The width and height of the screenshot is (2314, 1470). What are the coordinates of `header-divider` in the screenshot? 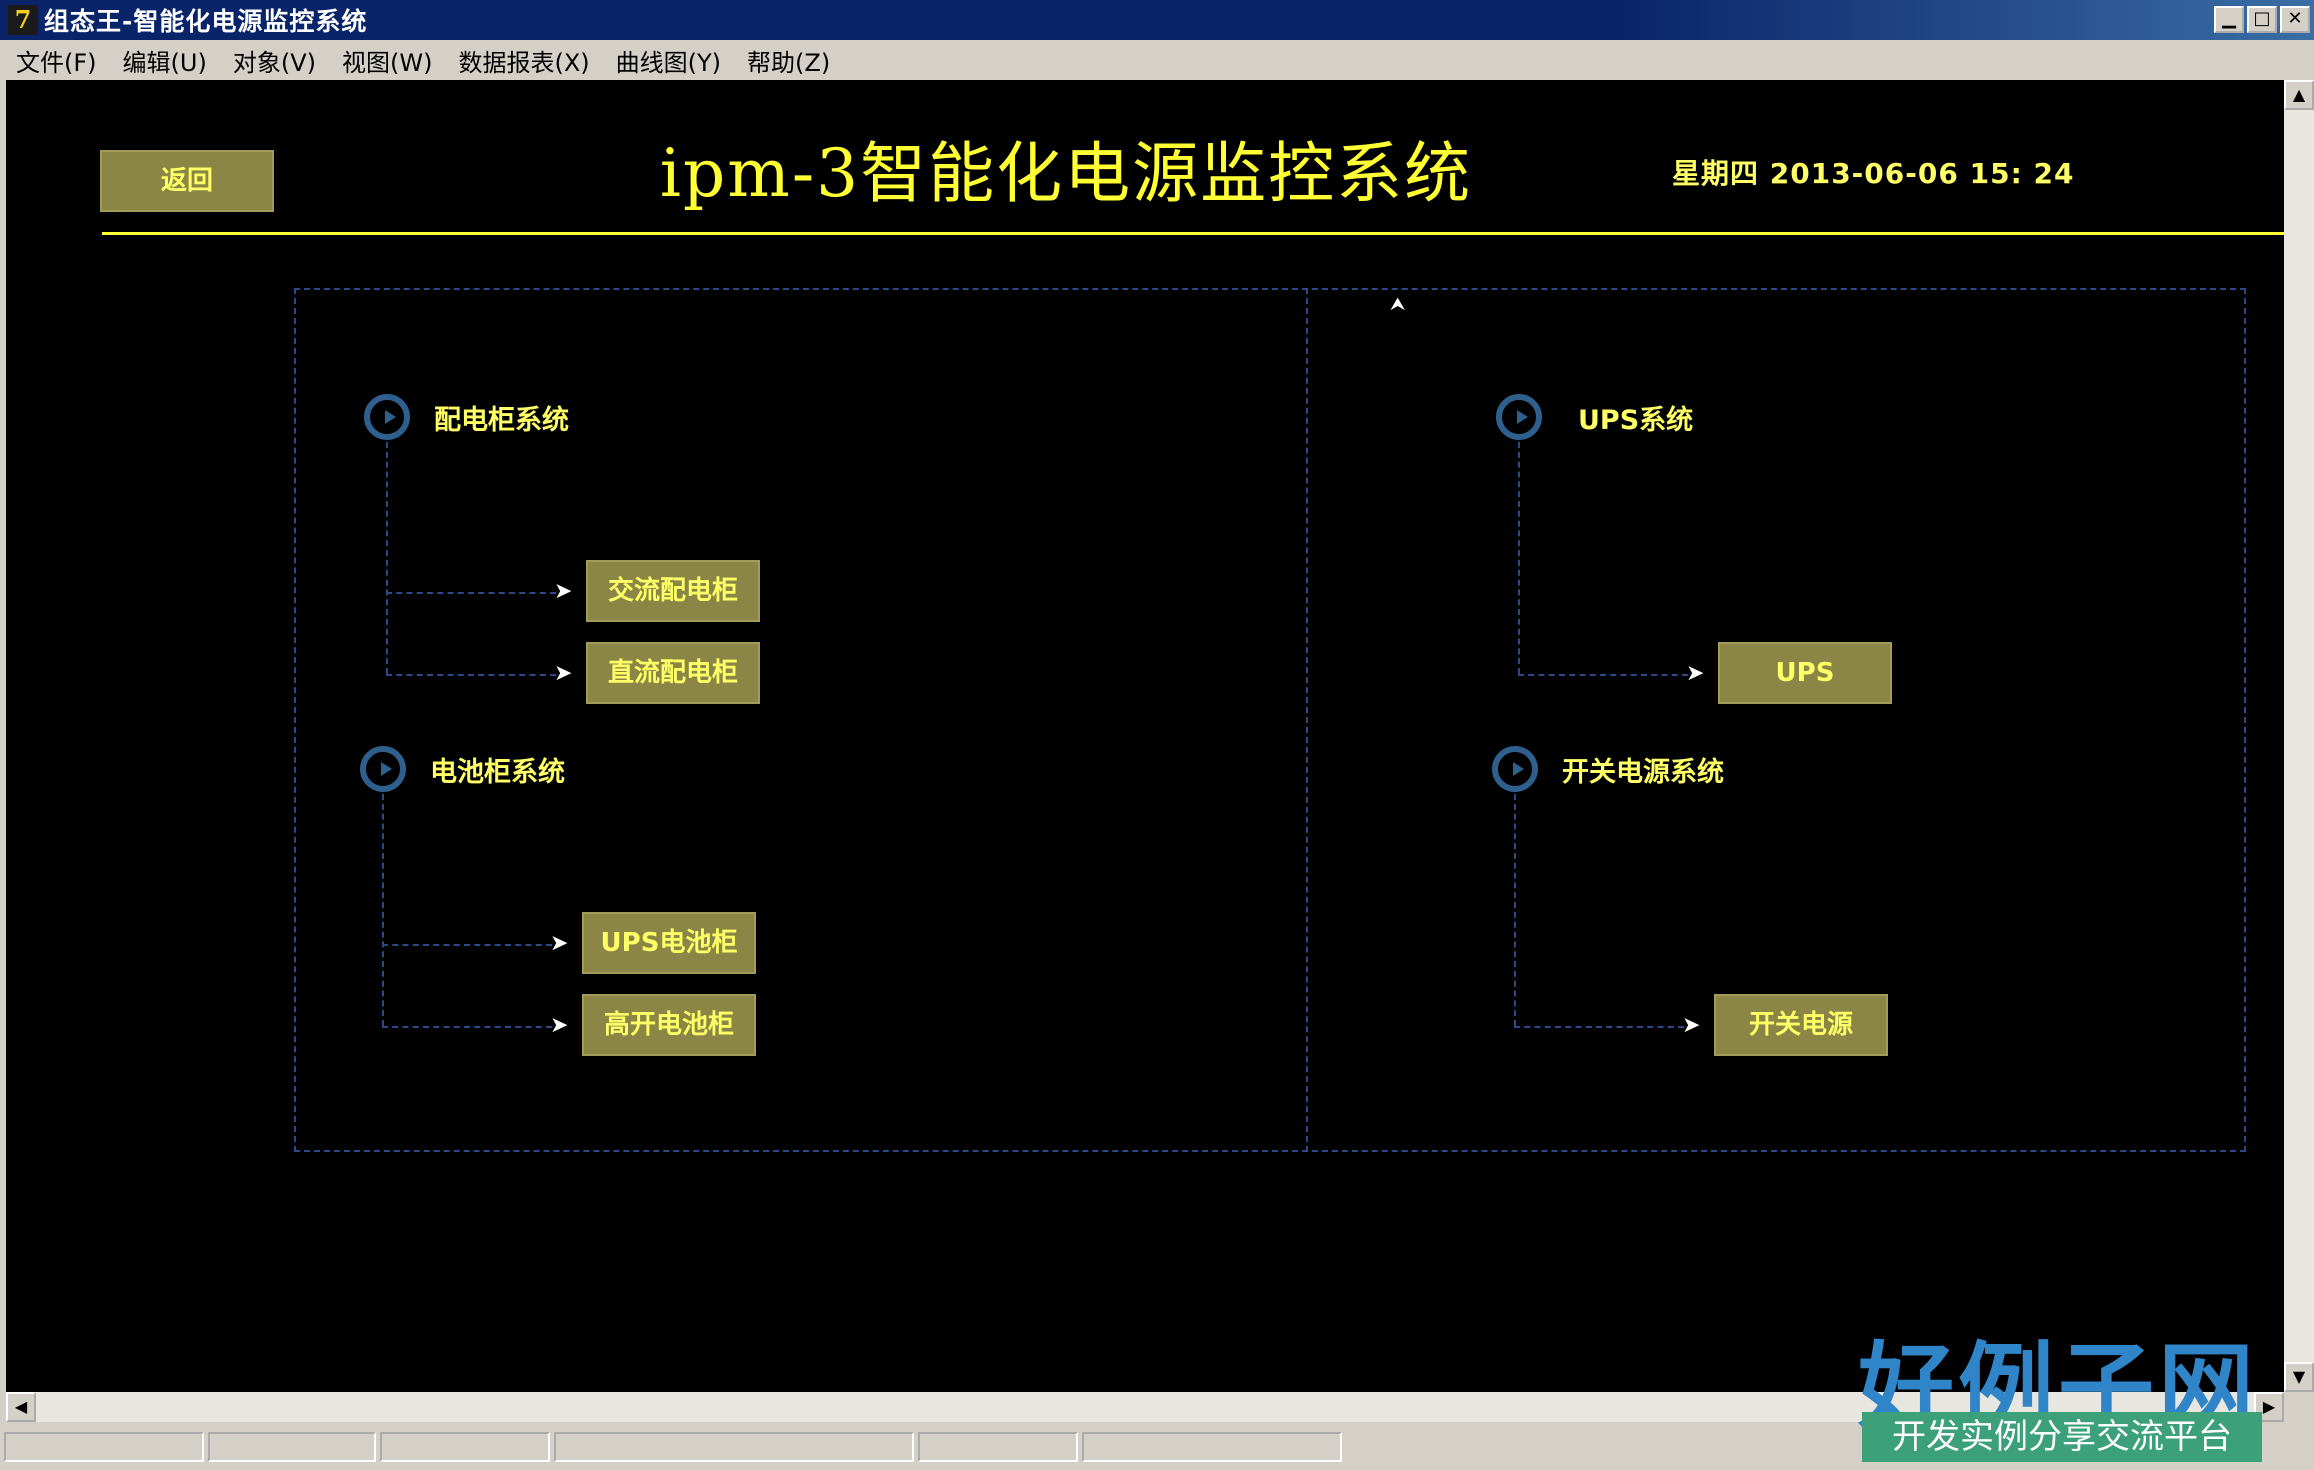 It's located at (1193, 233).